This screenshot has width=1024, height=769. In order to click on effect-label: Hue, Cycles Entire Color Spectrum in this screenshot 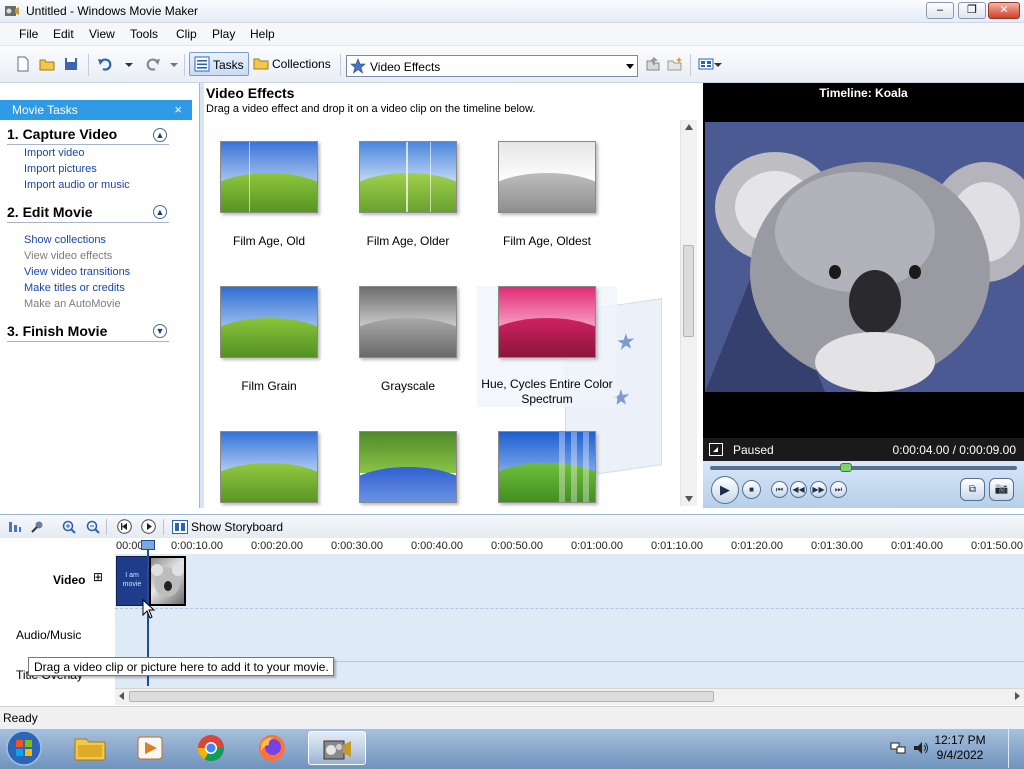, I will do `click(547, 391)`.